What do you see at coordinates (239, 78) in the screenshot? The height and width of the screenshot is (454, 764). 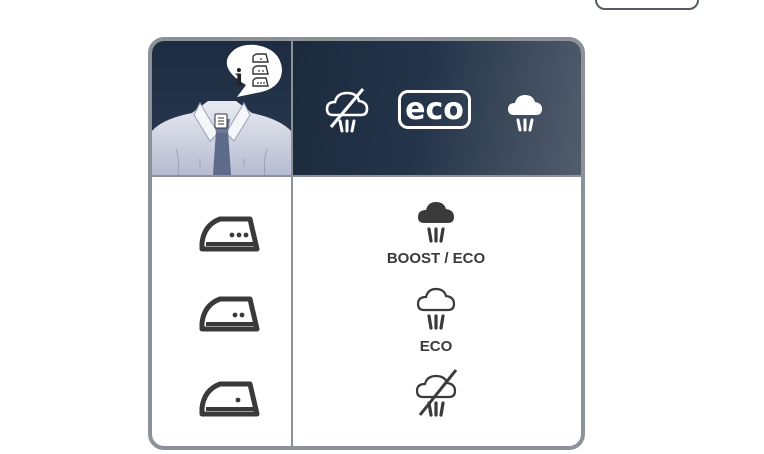 I see `info-icon: i` at bounding box center [239, 78].